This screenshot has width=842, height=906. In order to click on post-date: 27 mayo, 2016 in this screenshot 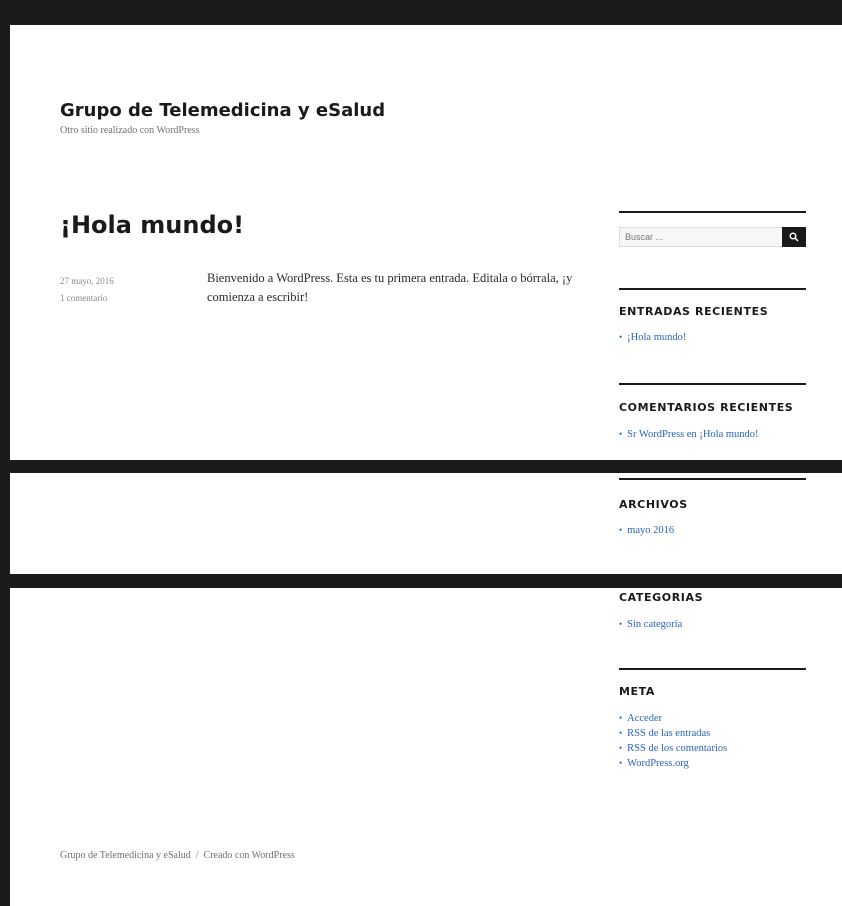, I will do `click(87, 281)`.